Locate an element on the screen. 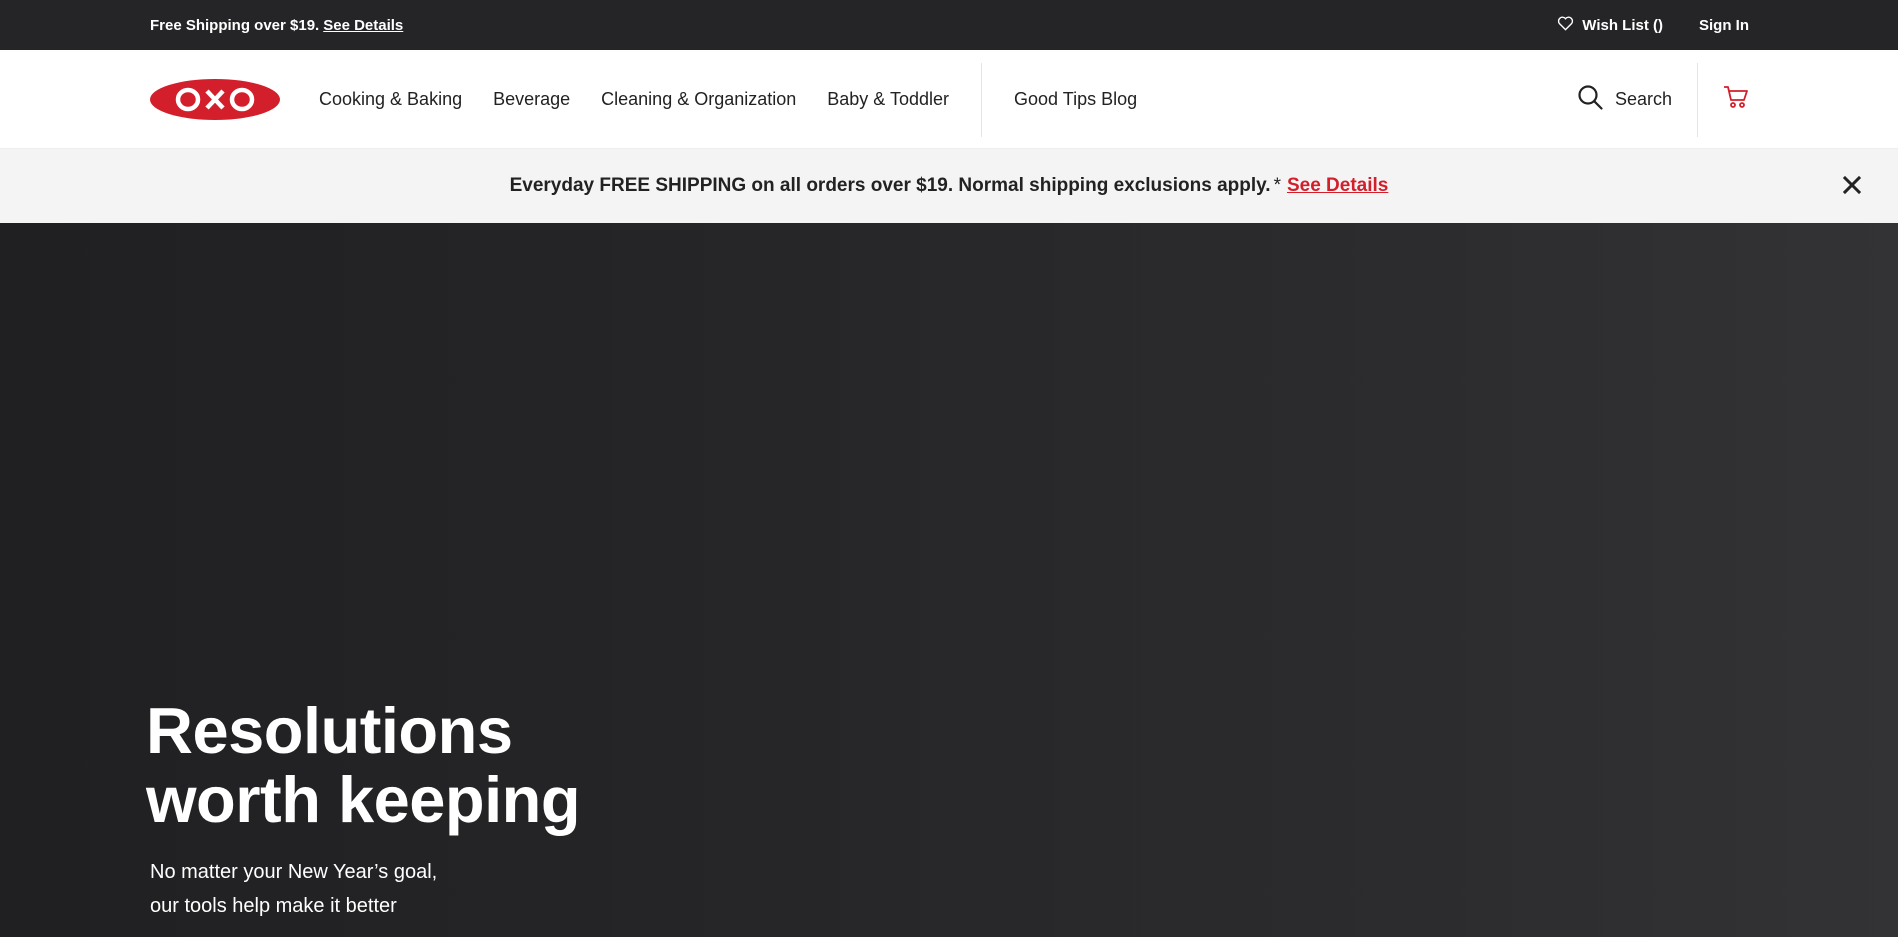  search-button: Search is located at coordinates (1637, 99).